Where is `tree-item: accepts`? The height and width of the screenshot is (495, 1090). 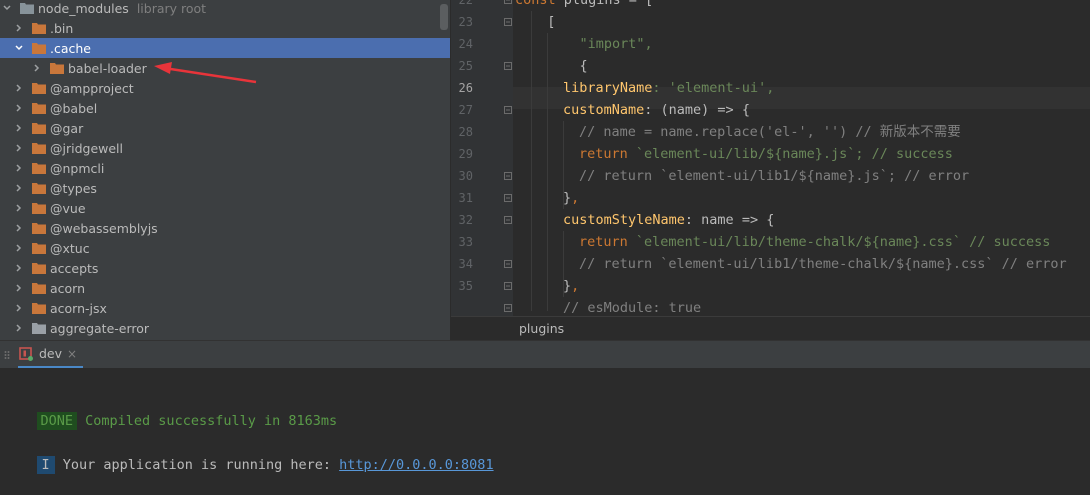
tree-item: accepts is located at coordinates (225, 268).